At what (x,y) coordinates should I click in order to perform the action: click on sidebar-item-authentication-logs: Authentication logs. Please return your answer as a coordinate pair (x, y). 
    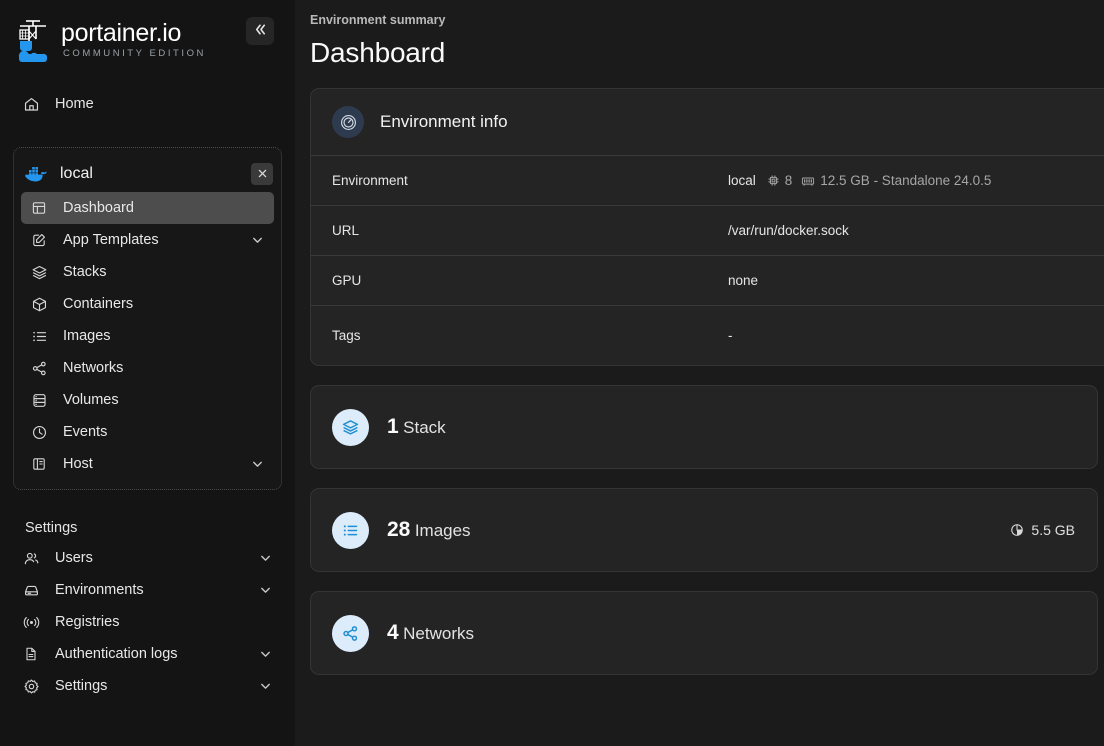
    Looking at the image, I should click on (147, 654).